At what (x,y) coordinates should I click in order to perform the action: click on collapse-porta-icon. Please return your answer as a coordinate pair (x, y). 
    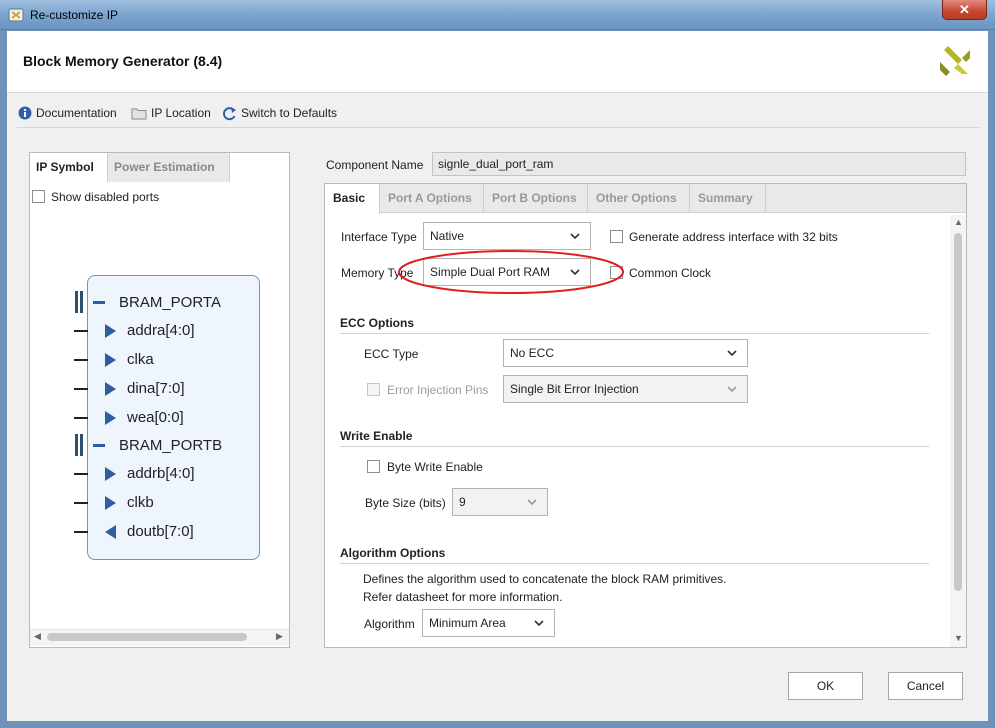
    Looking at the image, I should click on (99, 302).